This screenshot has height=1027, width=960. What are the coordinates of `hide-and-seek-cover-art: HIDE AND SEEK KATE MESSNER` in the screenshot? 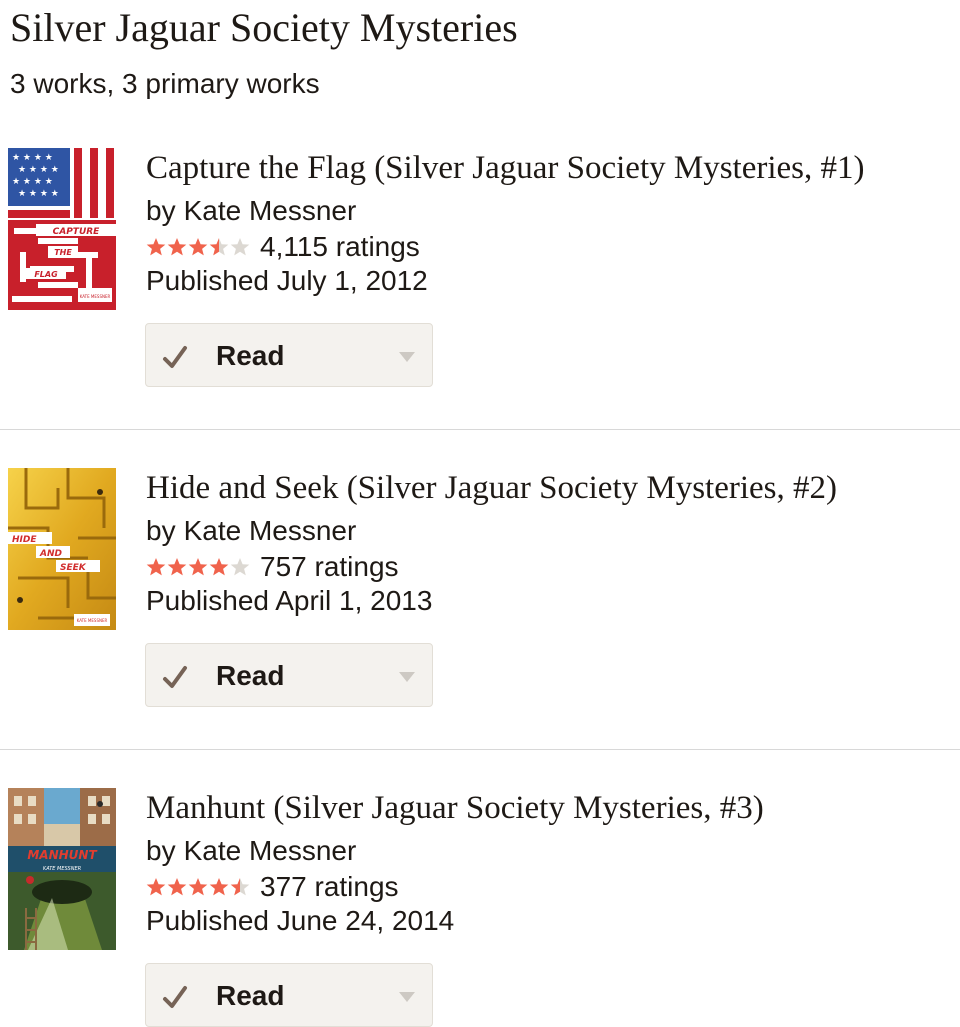 It's located at (62, 549).